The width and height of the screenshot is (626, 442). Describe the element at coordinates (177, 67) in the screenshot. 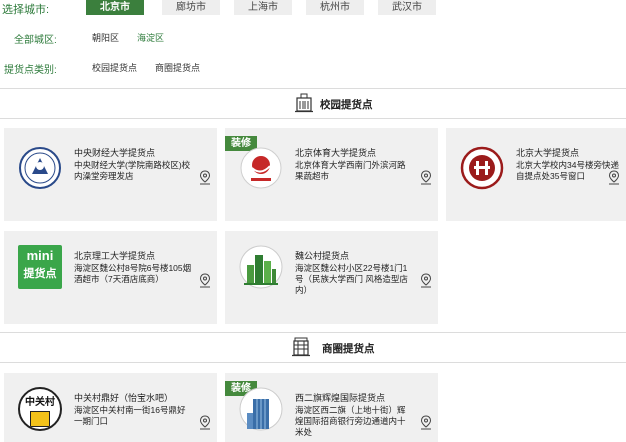

I see `category-option-mall: 商圈提货点` at that location.